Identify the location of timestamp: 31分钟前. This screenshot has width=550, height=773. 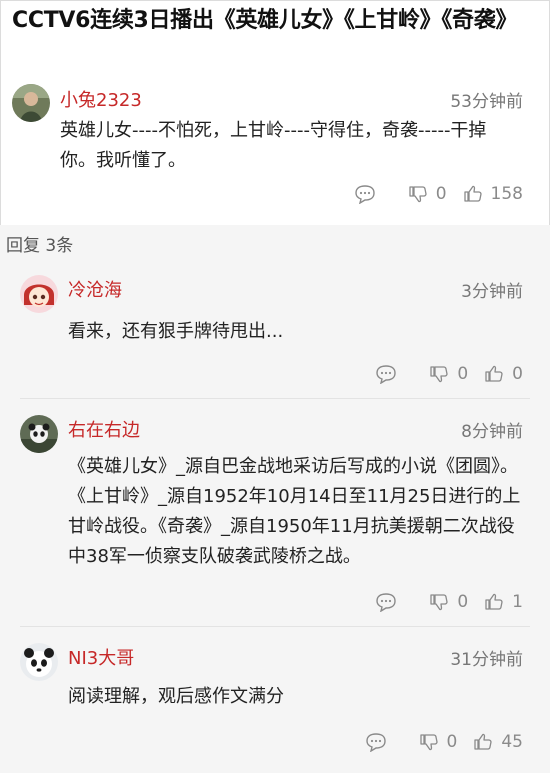
(486, 660).